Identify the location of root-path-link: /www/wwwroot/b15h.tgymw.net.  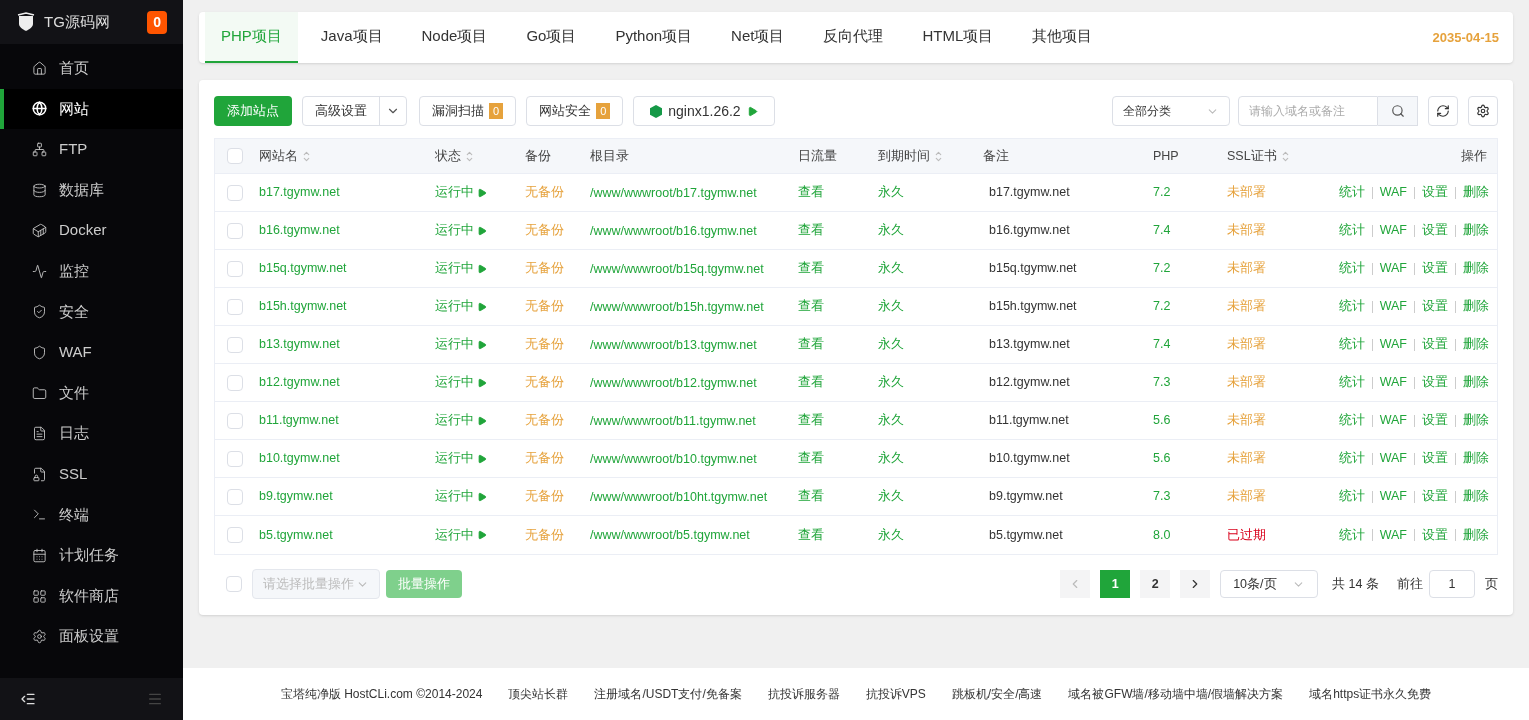
(694, 306).